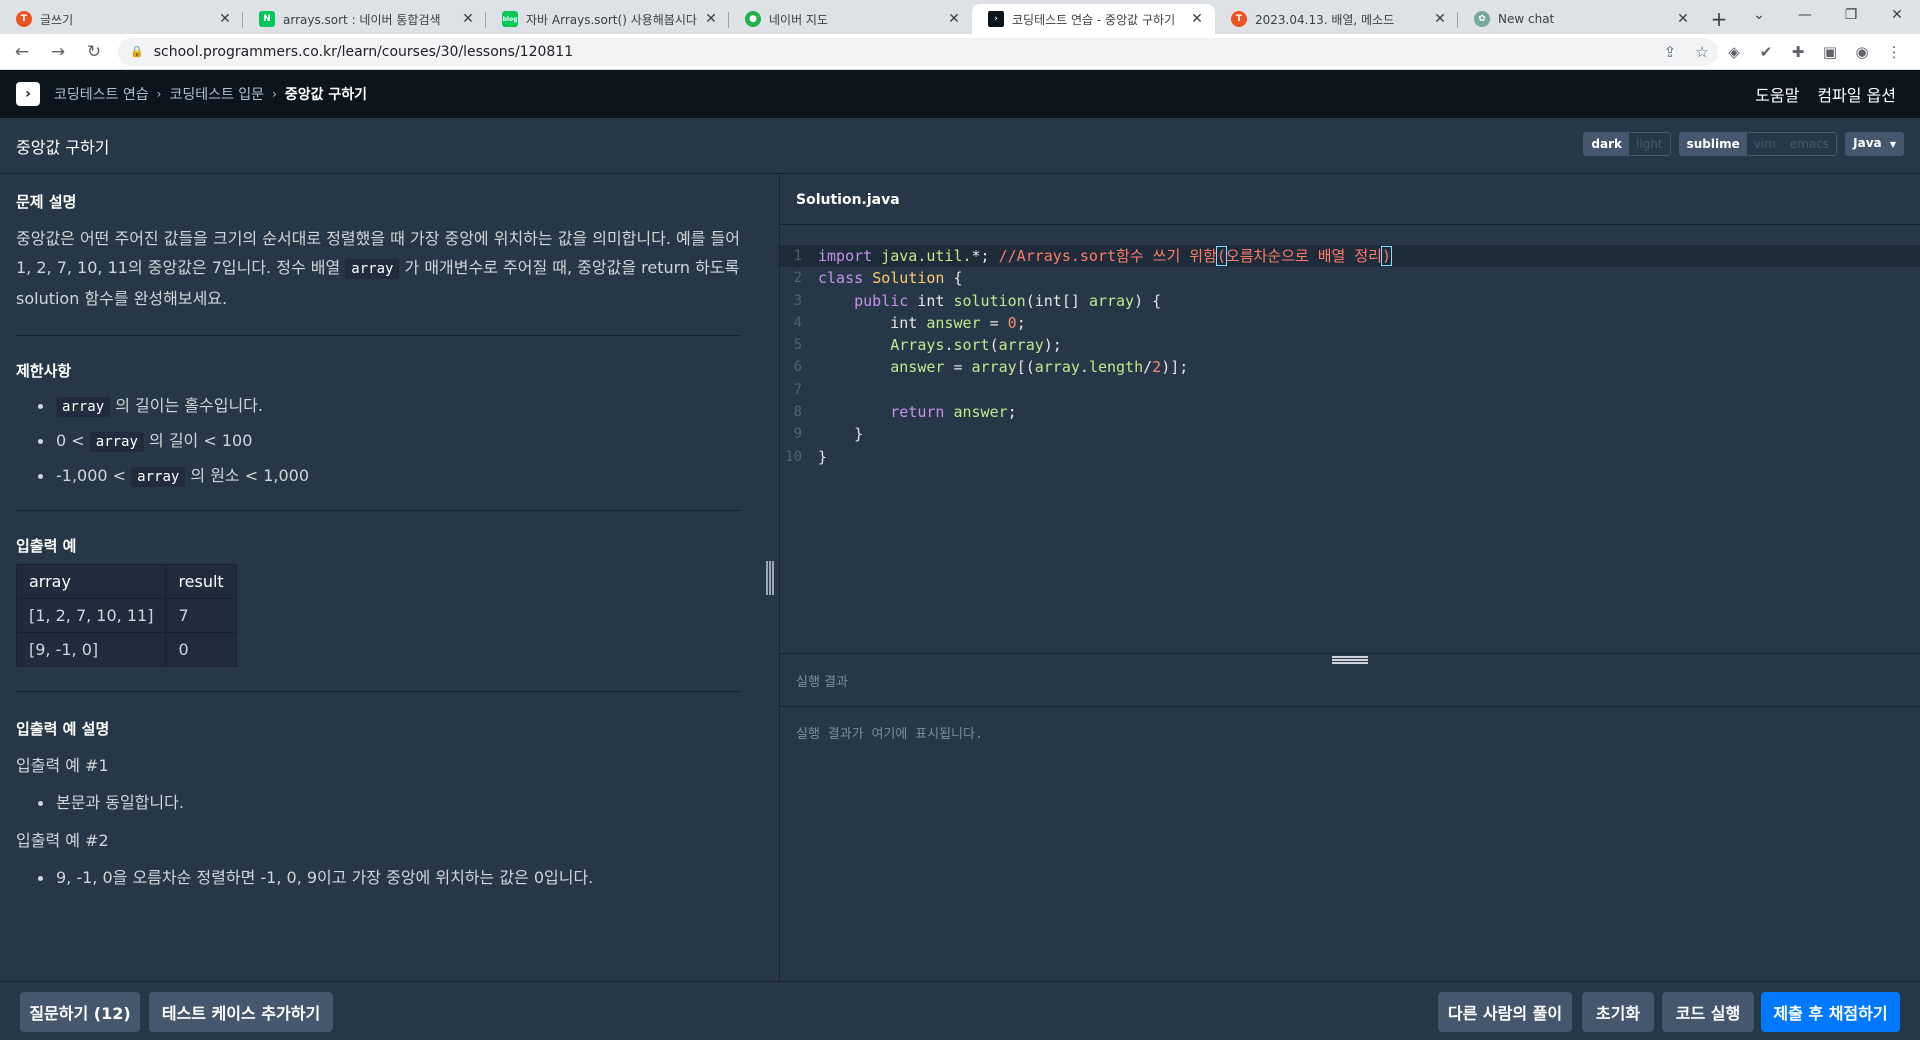 Image resolution: width=1920 pixels, height=1040 pixels. Describe the element at coordinates (381, 803) in the screenshot. I see `example-list: 본문과 동일합니다.` at that location.